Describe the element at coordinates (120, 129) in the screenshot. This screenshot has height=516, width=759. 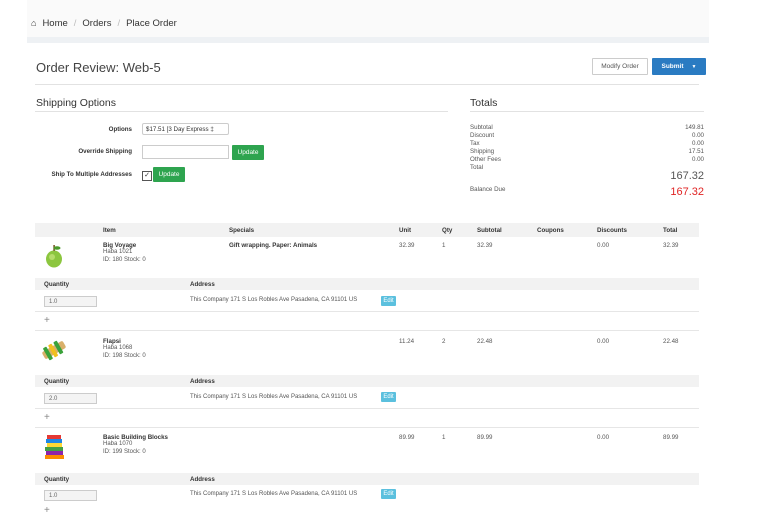
I see `options-label: Options` at that location.